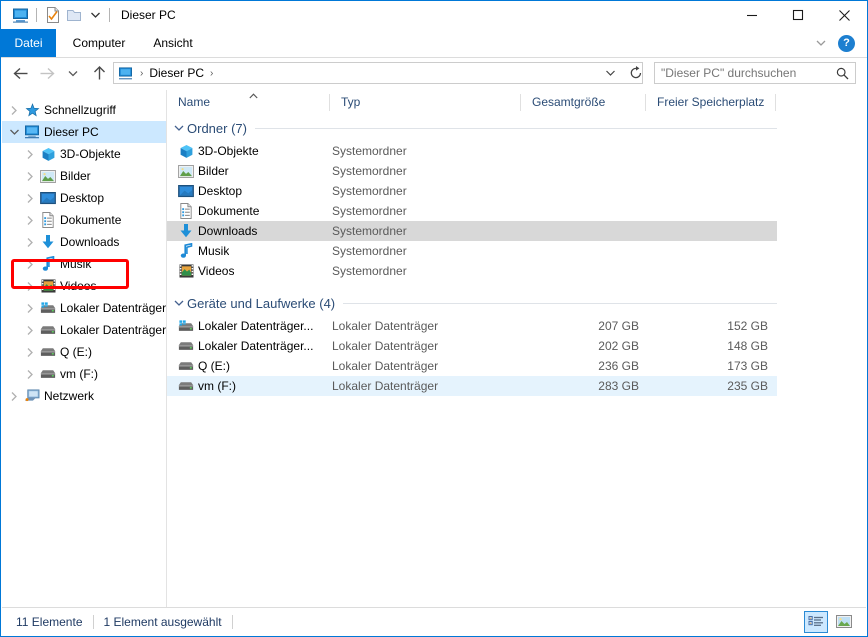 The width and height of the screenshot is (868, 637). What do you see at coordinates (821, 43) in the screenshot?
I see `chevron-down-icon-ribbon` at bounding box center [821, 43].